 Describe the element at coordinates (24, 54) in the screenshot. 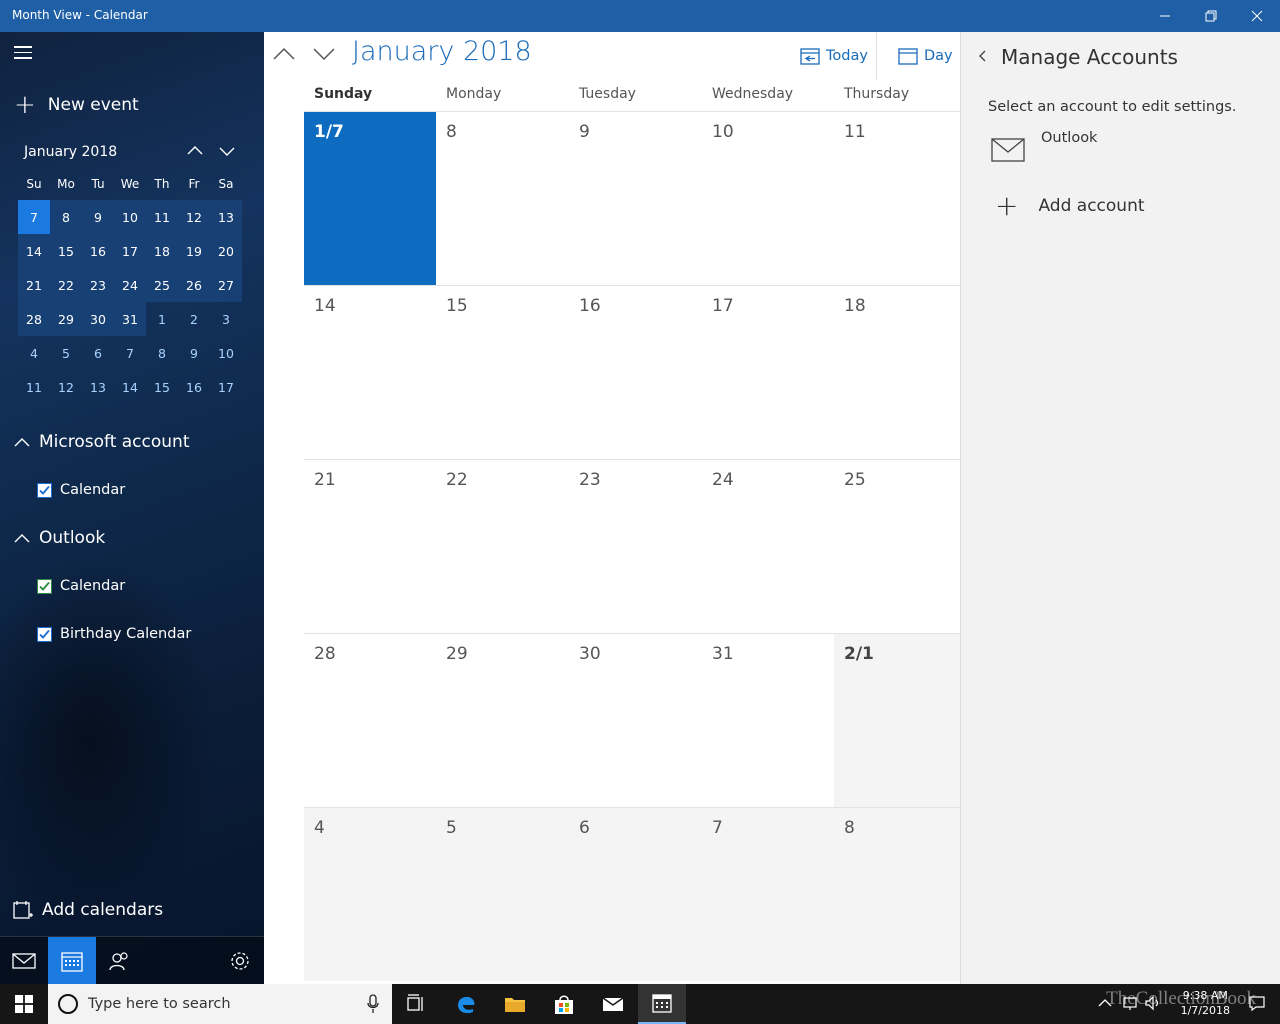

I see `hamburger-menu-icon` at that location.